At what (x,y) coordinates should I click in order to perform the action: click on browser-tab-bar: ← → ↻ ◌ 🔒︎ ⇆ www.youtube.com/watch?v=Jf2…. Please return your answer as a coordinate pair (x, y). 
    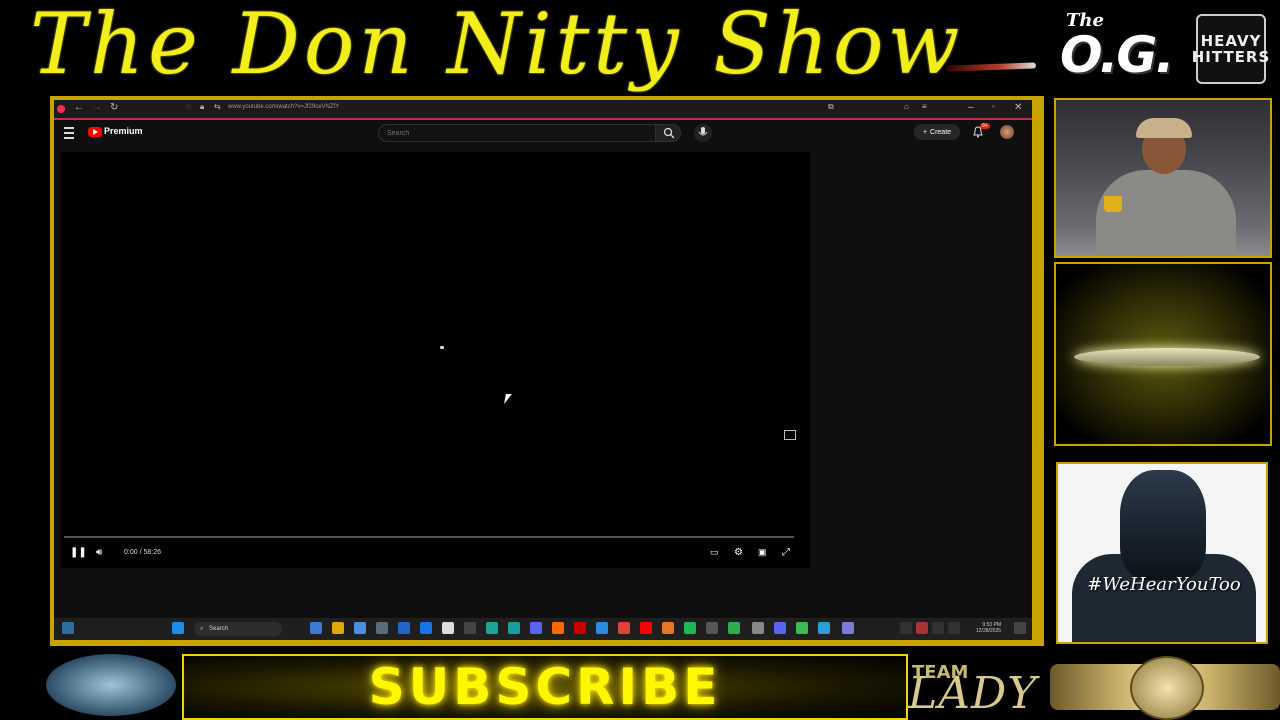
    Looking at the image, I should click on (543, 110).